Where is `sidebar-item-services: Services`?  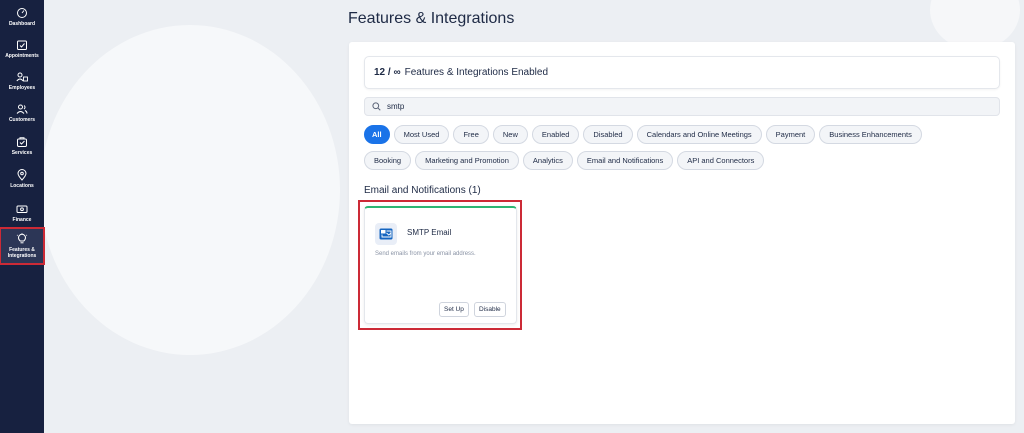
sidebar-item-services: Services is located at coordinates (22, 146).